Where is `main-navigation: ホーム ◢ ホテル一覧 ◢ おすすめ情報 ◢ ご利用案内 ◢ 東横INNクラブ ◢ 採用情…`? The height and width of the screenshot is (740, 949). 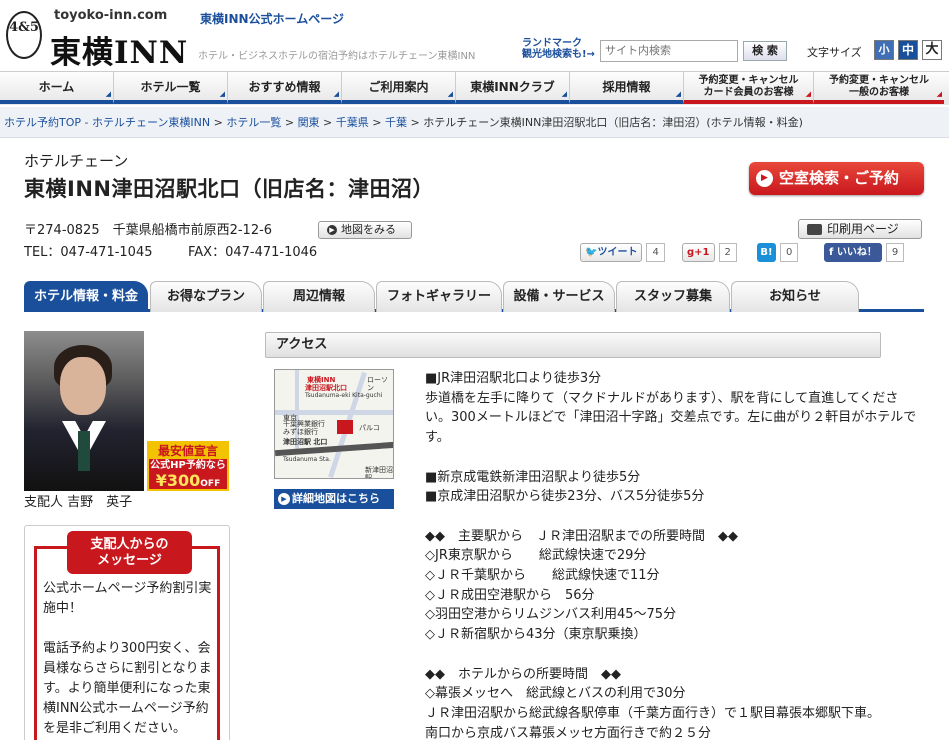
main-navigation: ホーム ◢ ホテル一覧 ◢ おすすめ情報 ◢ ご利用案内 ◢ 東横INNクラブ ◢ 採用情… is located at coordinates (474, 88).